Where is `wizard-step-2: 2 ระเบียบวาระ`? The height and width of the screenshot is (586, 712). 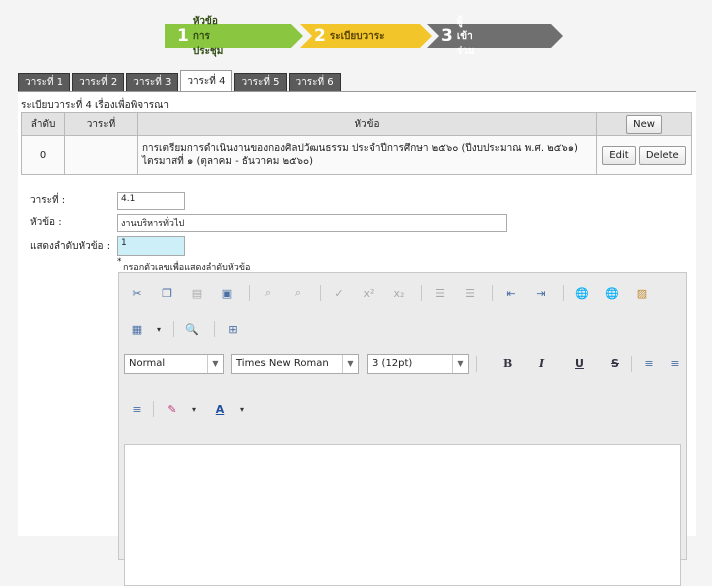 wizard-step-2: 2 ระเบียบวาระ is located at coordinates (366, 36).